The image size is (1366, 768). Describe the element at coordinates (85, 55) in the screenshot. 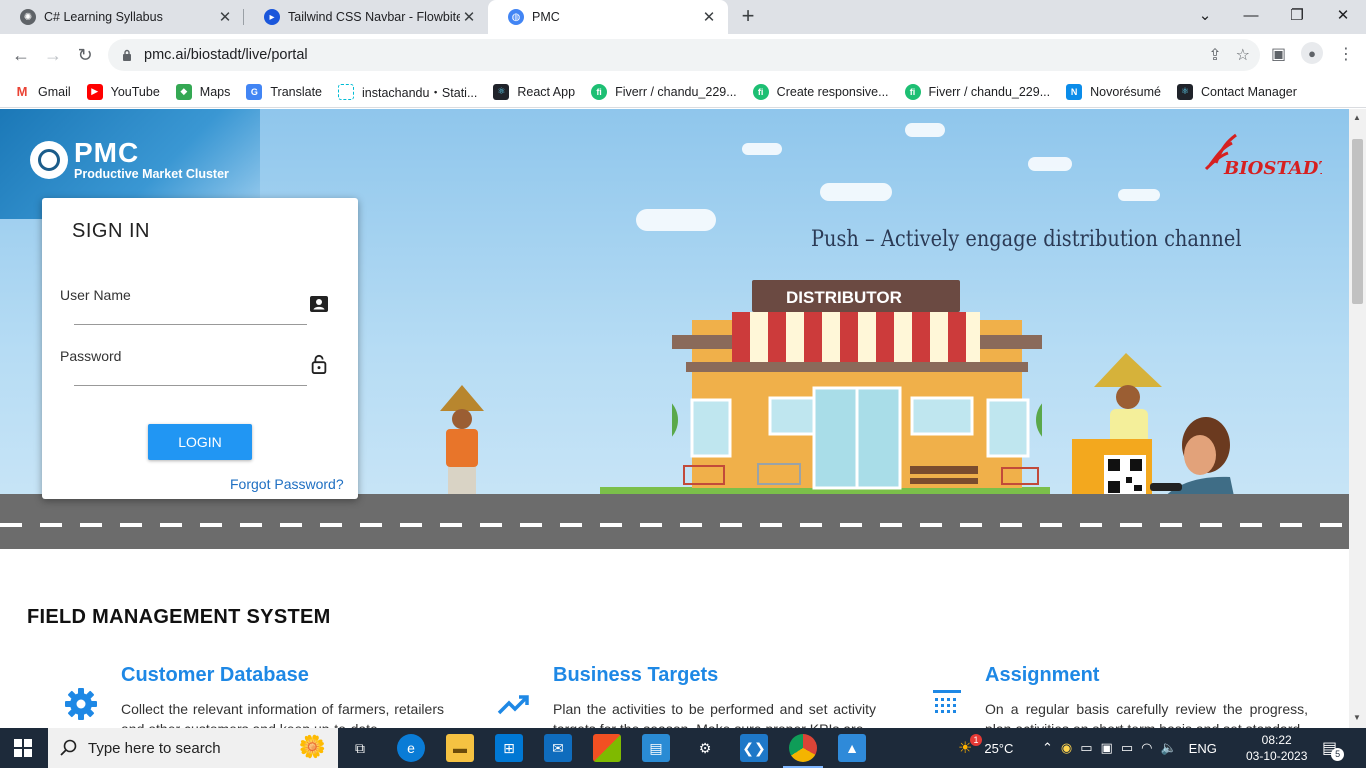

I see `reload-button: ↻` at that location.